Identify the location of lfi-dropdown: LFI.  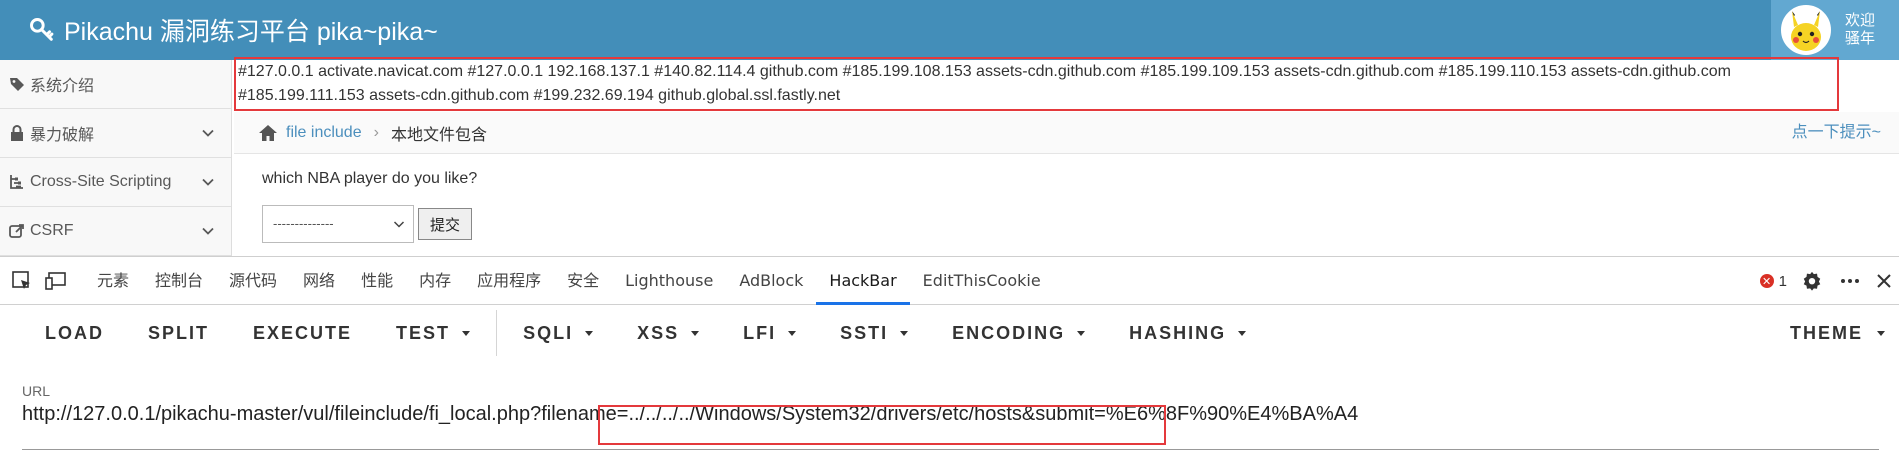
(769, 333).